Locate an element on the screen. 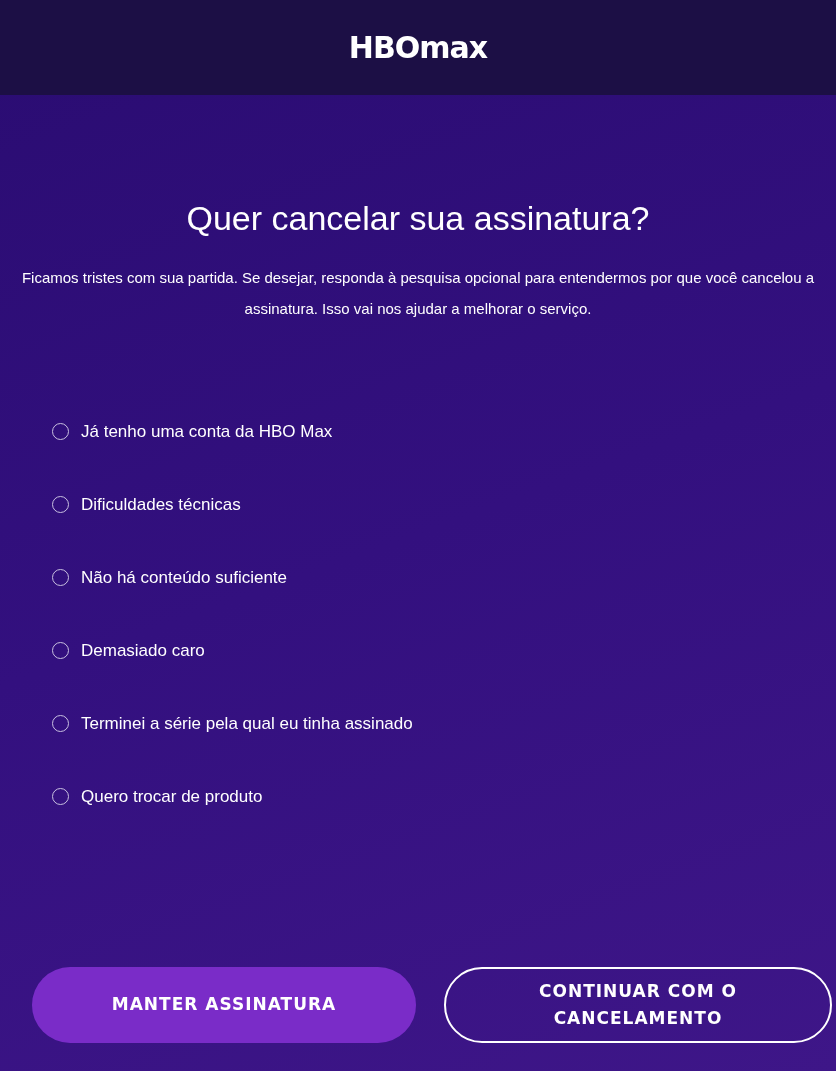 The width and height of the screenshot is (836, 1071). reason-option: Já tenho uma conta da HBO Max is located at coordinates (444, 431).